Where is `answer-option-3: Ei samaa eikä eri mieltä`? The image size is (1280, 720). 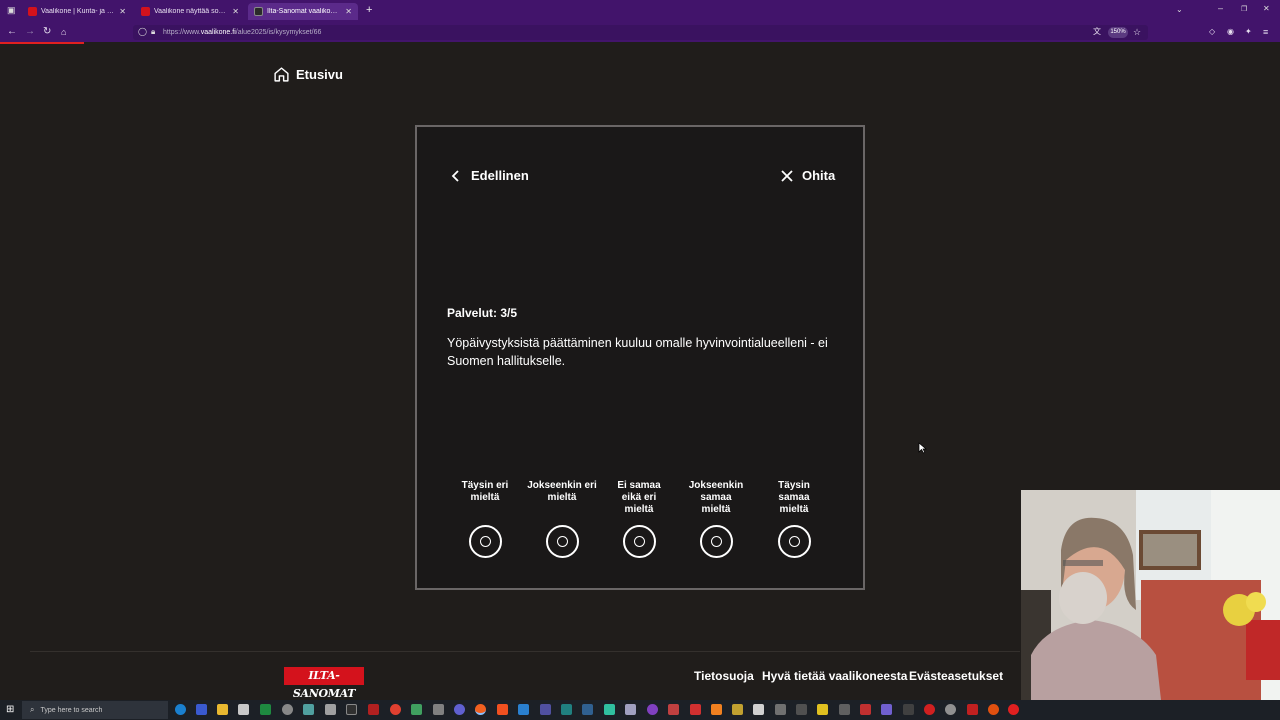
answer-option-3: Ei samaa eikä eri mieltä is located at coordinates (639, 519).